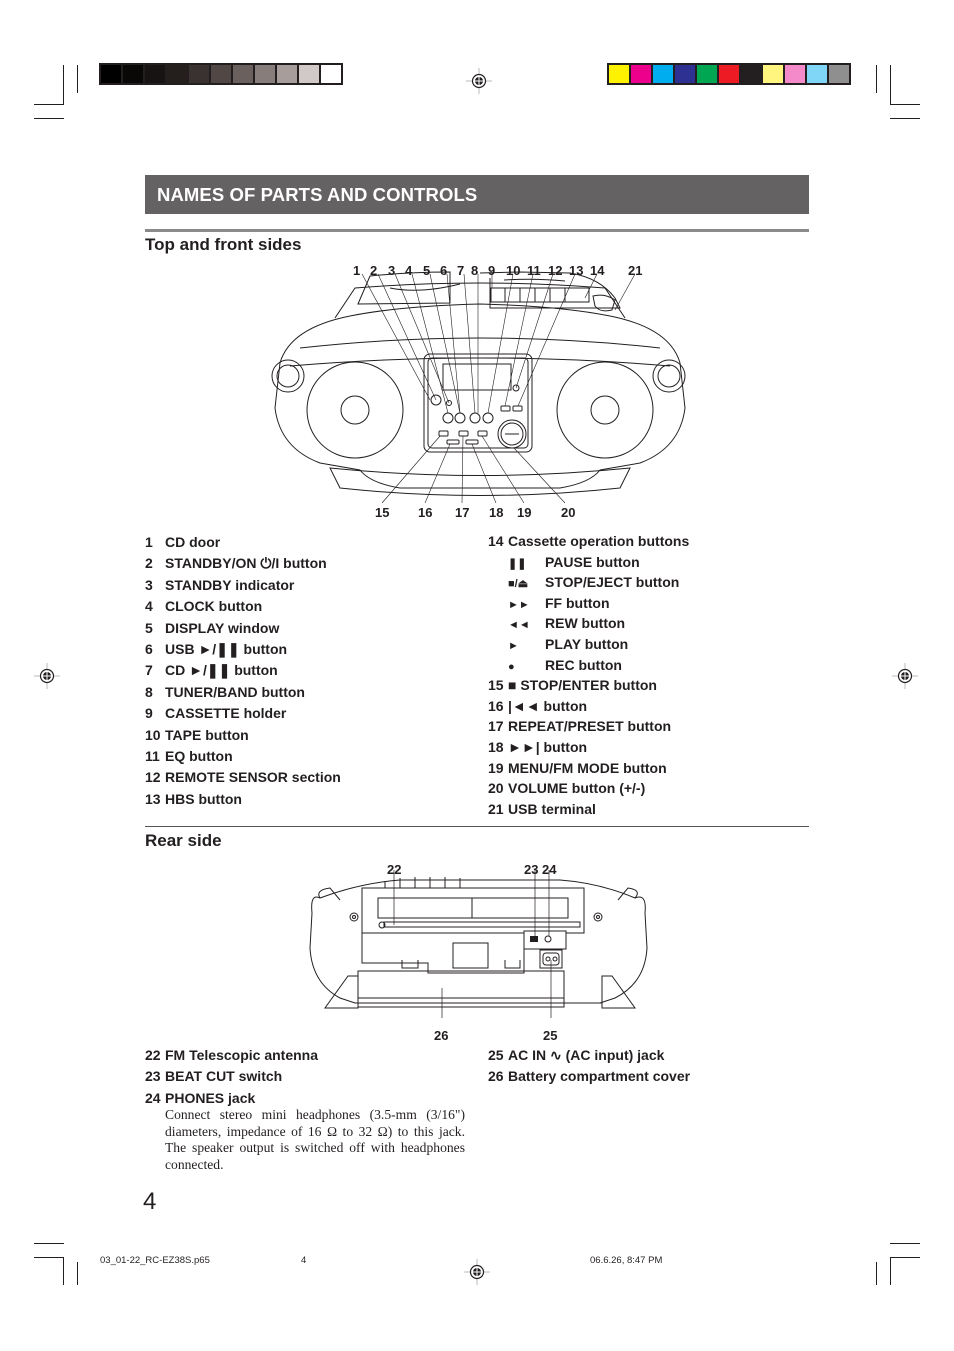  I want to click on record-icon: ●, so click(511, 666).